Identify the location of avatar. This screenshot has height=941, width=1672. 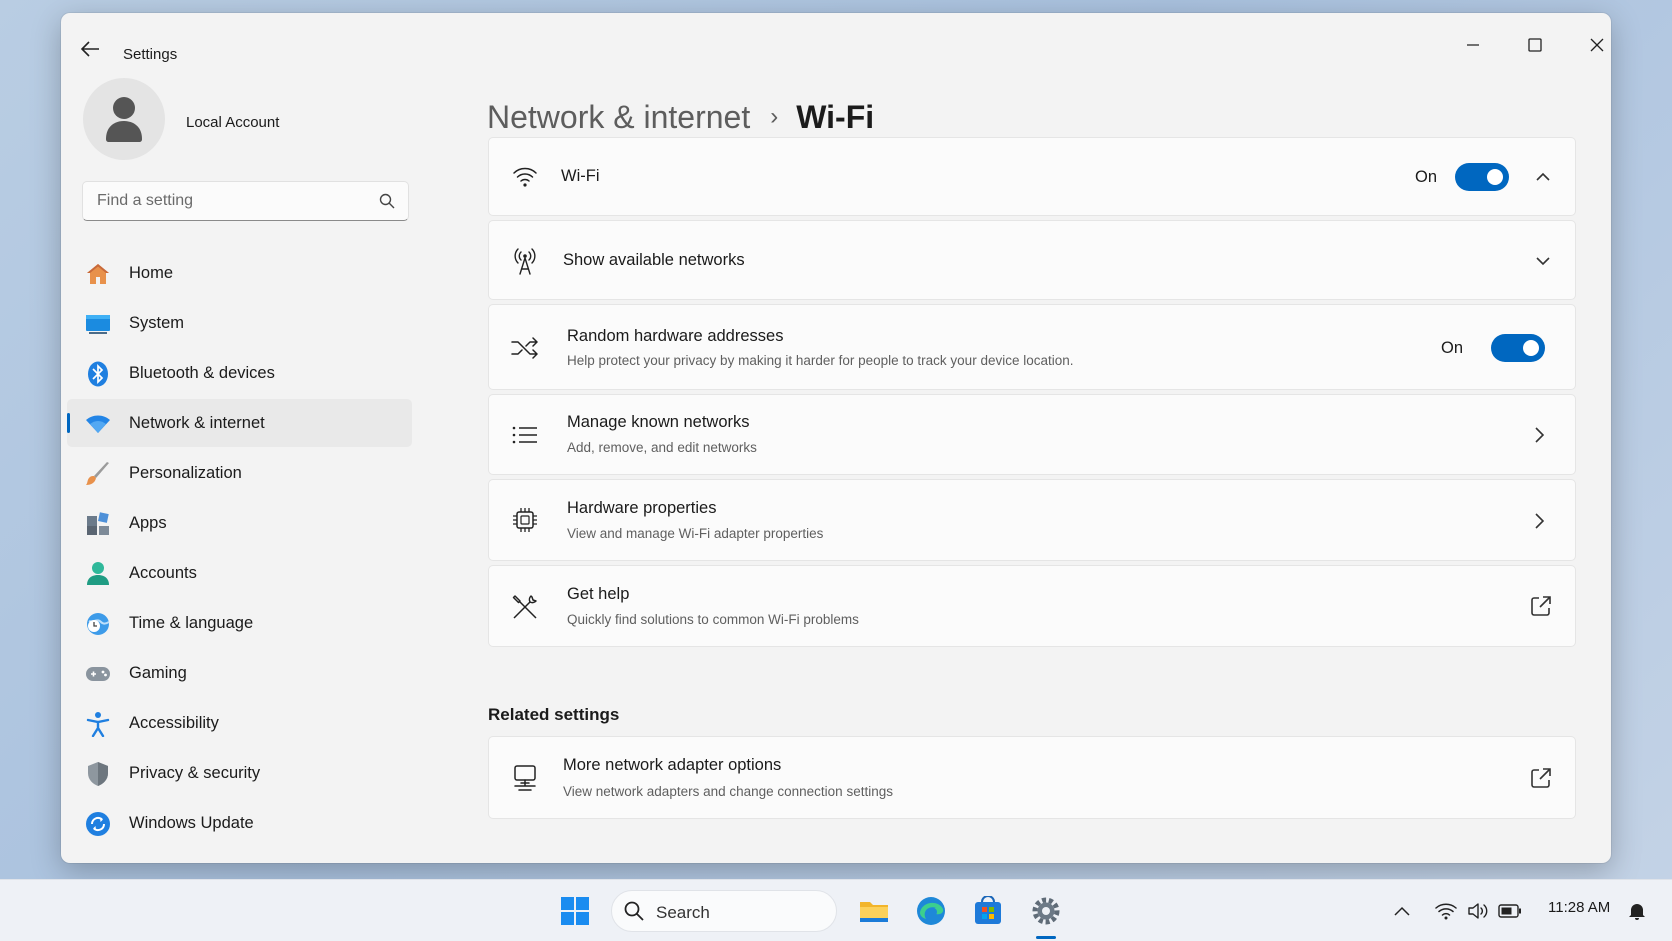
(124, 119).